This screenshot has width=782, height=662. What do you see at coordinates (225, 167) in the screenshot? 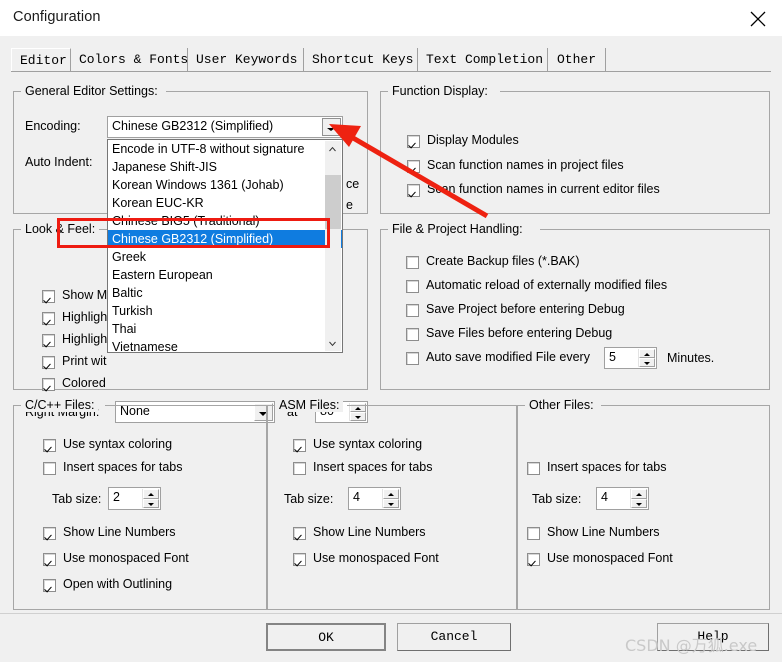
I see `dropdown-item: Japanese Shift-JIS` at bounding box center [225, 167].